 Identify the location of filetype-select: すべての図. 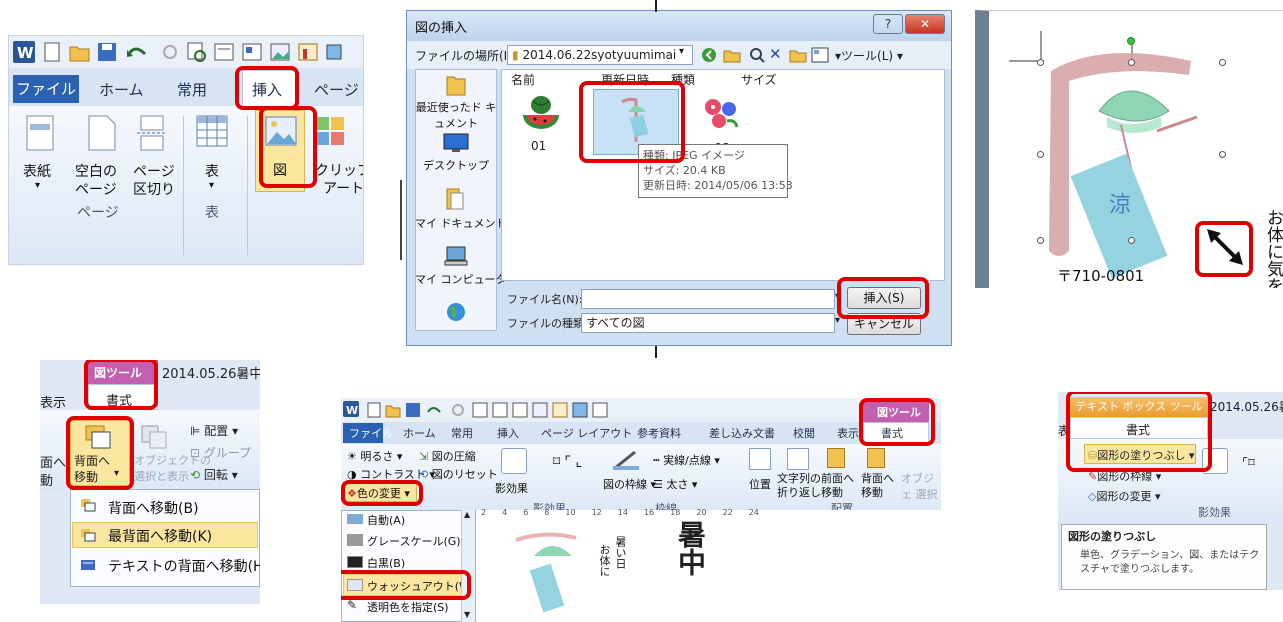
(708, 323).